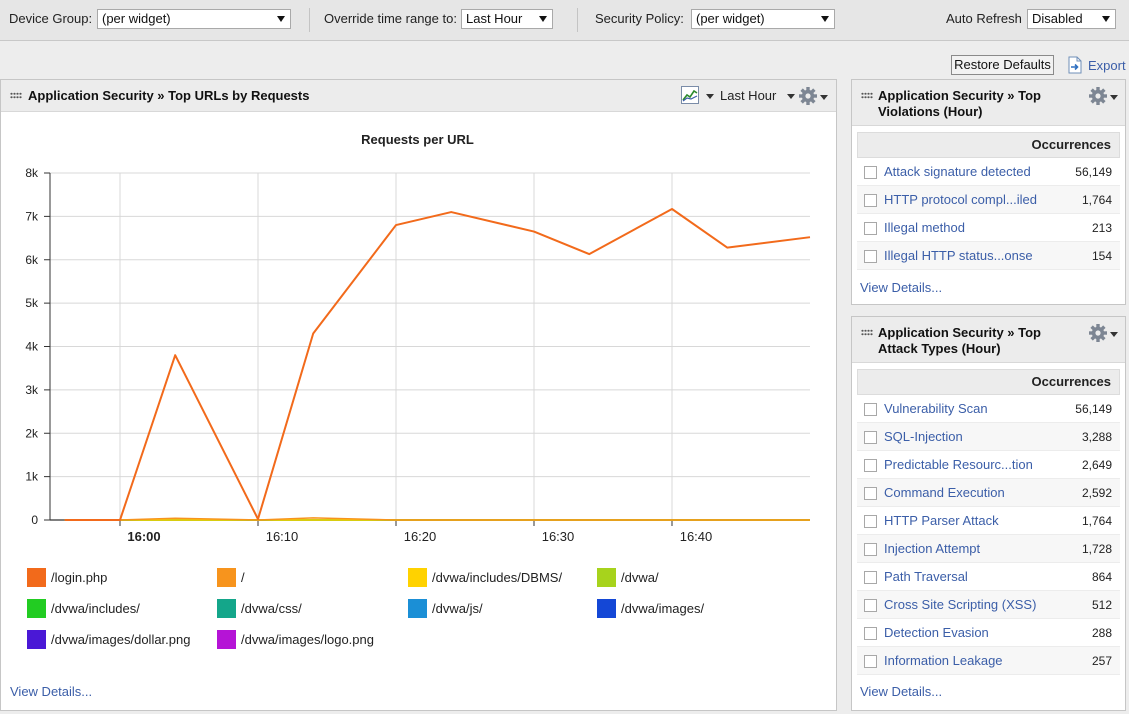 This screenshot has height=714, width=1129. What do you see at coordinates (51, 18) in the screenshot?
I see `device-group-label: Device Group:` at bounding box center [51, 18].